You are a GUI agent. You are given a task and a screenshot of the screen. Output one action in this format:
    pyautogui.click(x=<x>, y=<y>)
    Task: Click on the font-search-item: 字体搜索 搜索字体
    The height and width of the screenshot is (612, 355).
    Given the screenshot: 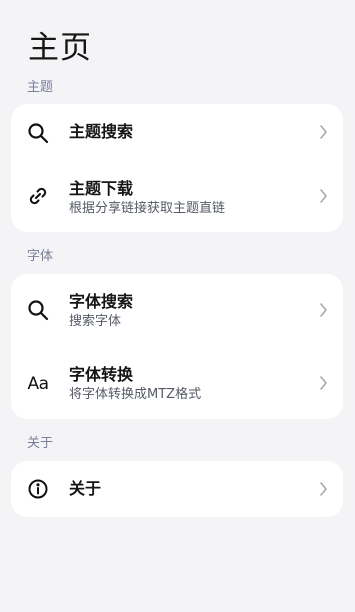 What is the action you would take?
    pyautogui.click(x=177, y=310)
    